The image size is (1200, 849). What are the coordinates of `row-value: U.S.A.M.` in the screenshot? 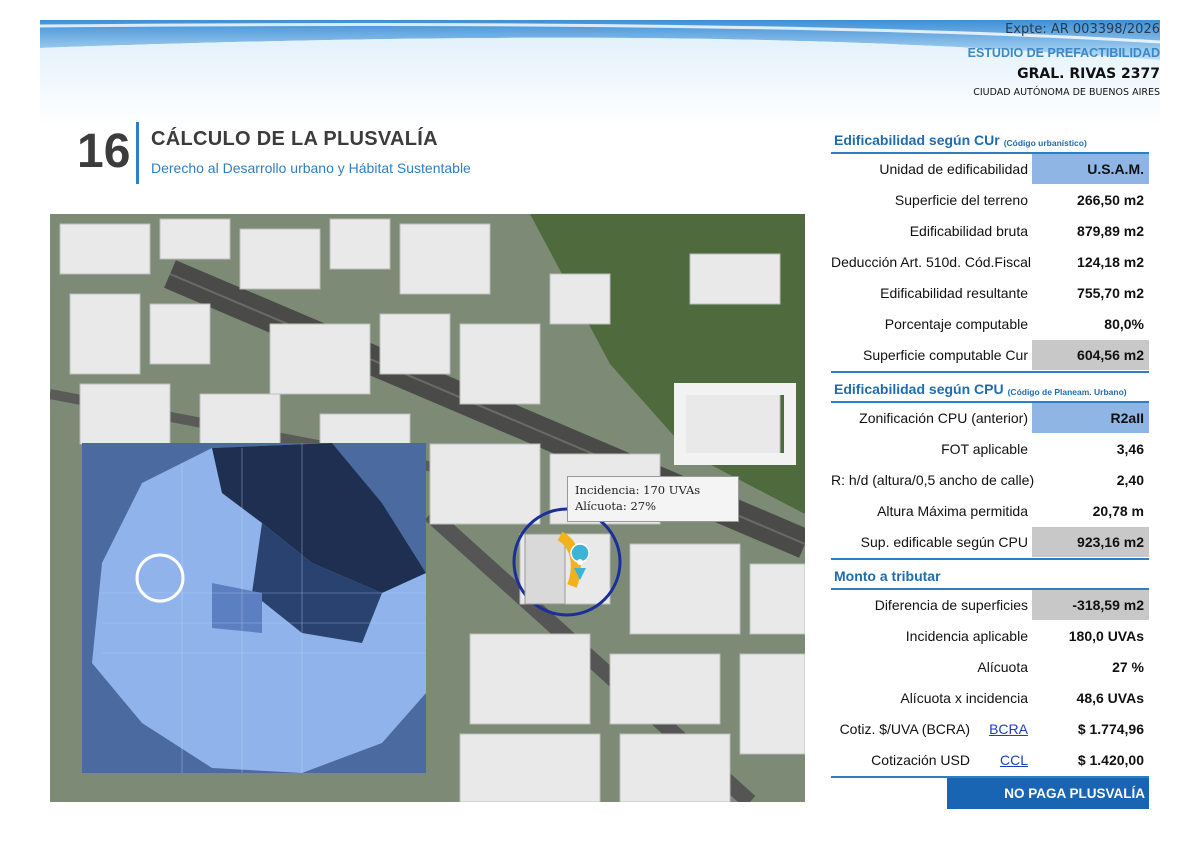 It's located at (1090, 169).